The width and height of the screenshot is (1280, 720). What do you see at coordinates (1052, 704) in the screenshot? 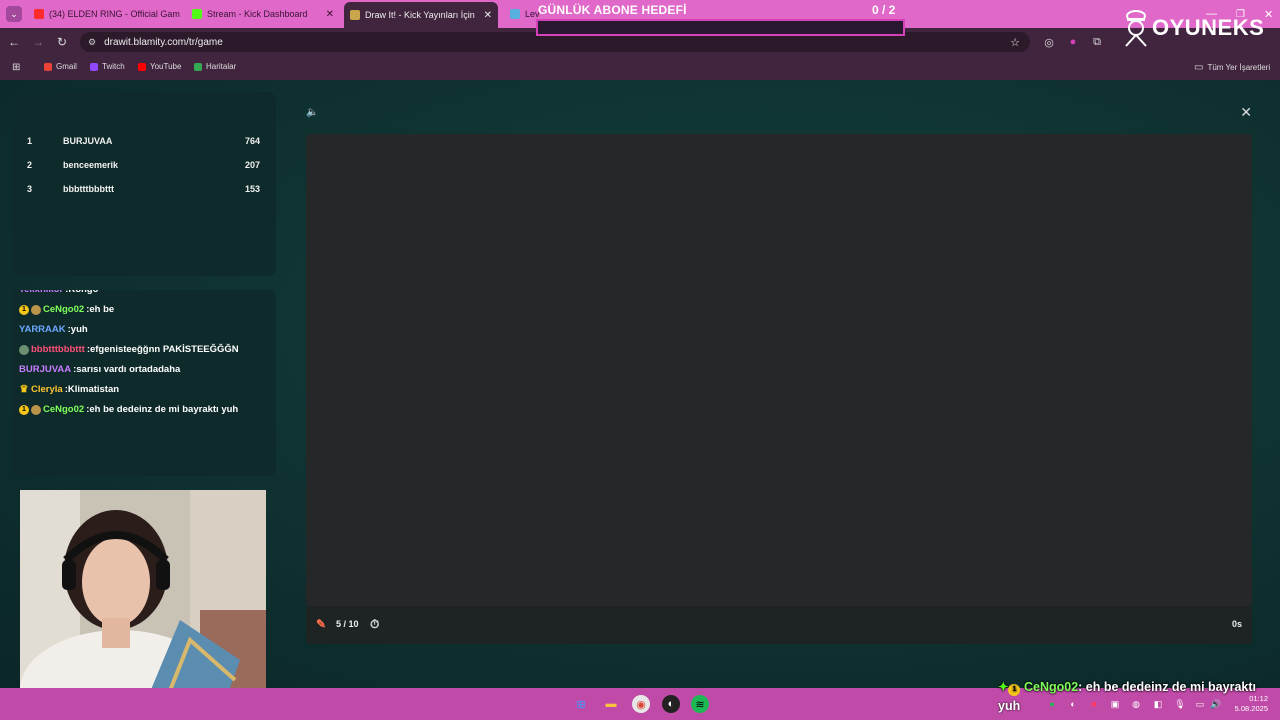
I see `spotify-tray-icon: ●` at bounding box center [1052, 704].